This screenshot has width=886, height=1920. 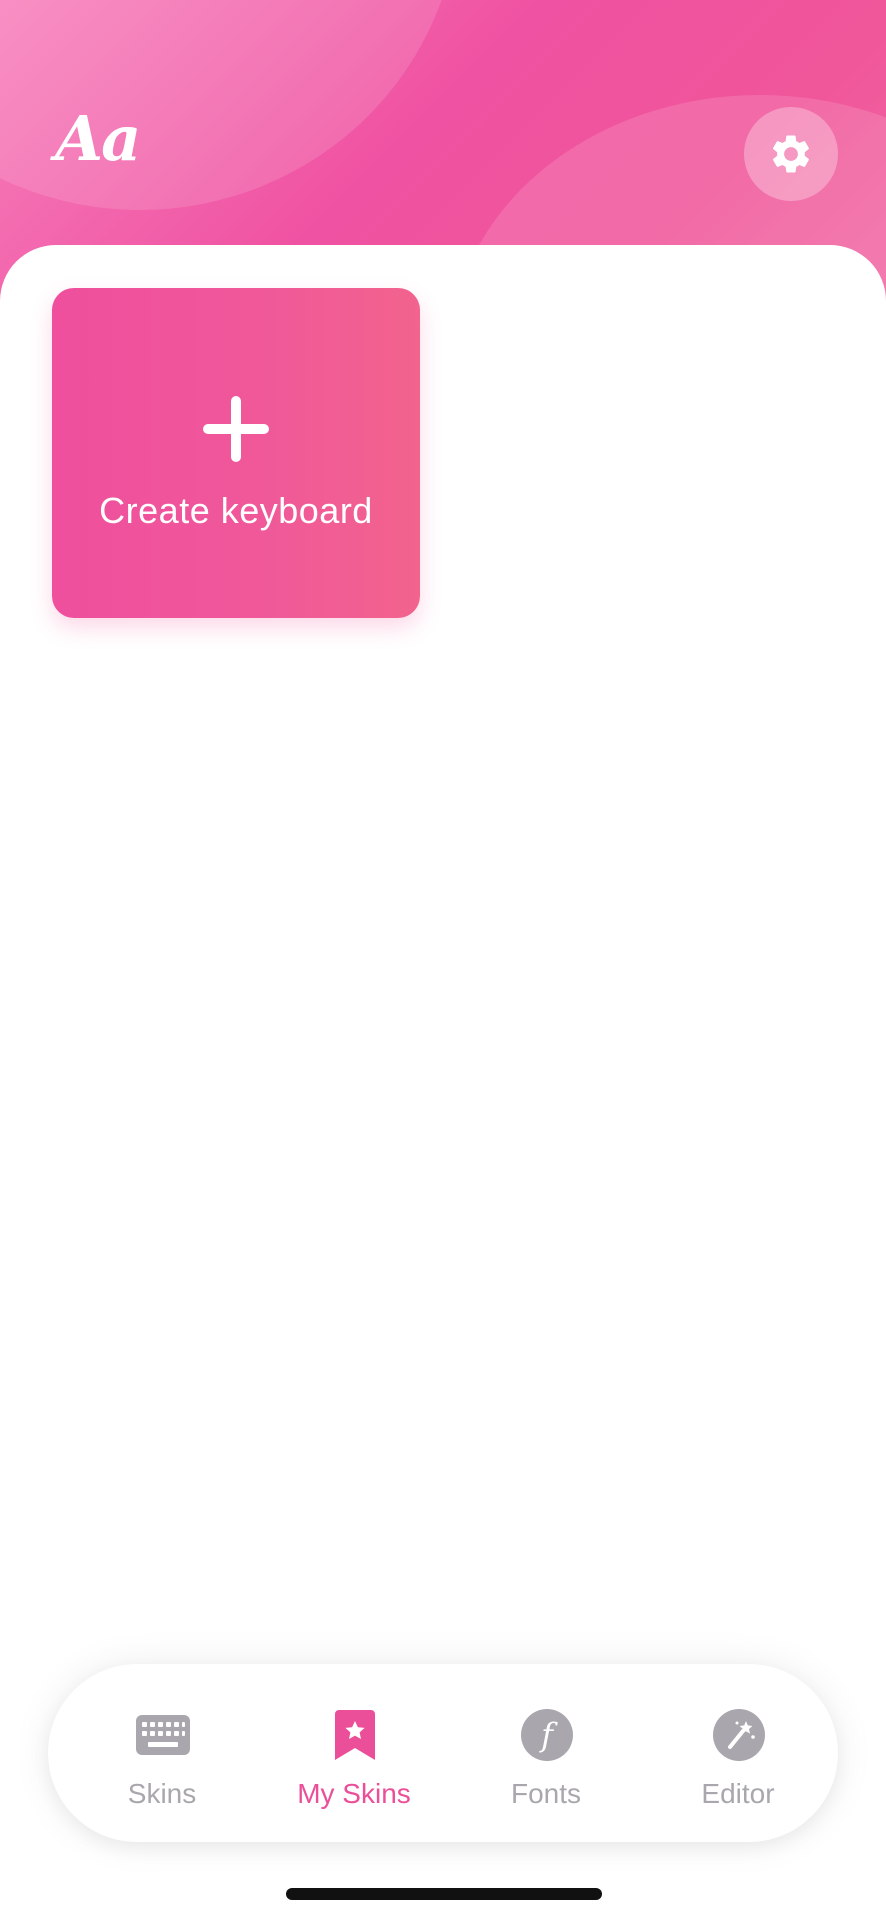 What do you see at coordinates (547, 1735) in the screenshot?
I see `font-f-icon: f` at bounding box center [547, 1735].